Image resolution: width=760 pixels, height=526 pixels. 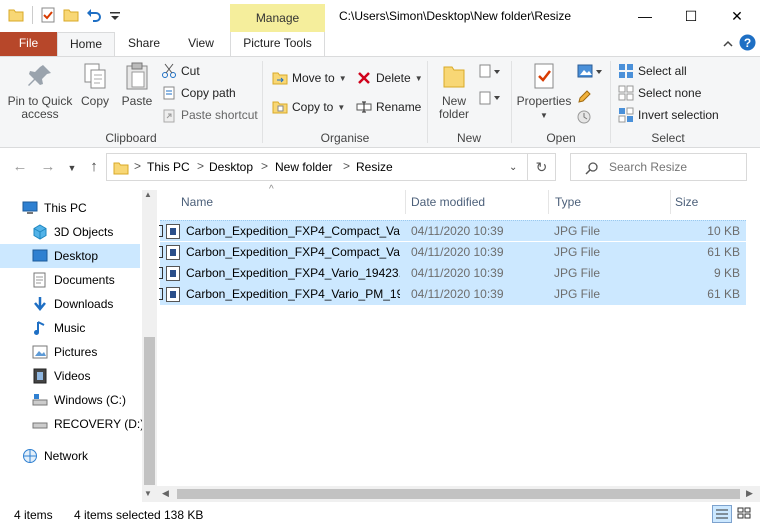 I want to click on search-box, so click(x=658, y=167).